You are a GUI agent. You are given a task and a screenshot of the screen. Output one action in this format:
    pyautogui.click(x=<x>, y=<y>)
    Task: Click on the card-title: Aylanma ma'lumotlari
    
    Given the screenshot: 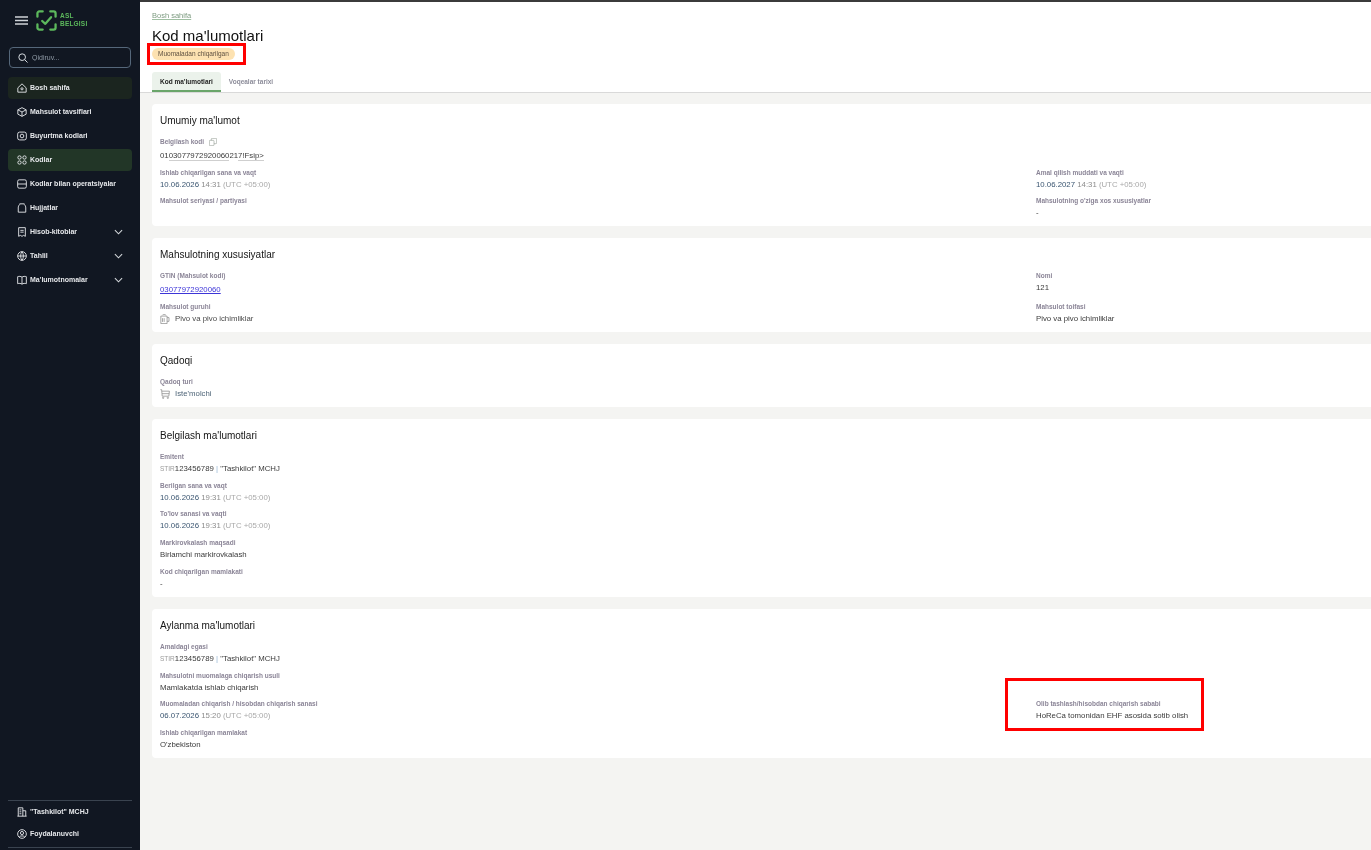 What is the action you would take?
    pyautogui.click(x=208, y=625)
    